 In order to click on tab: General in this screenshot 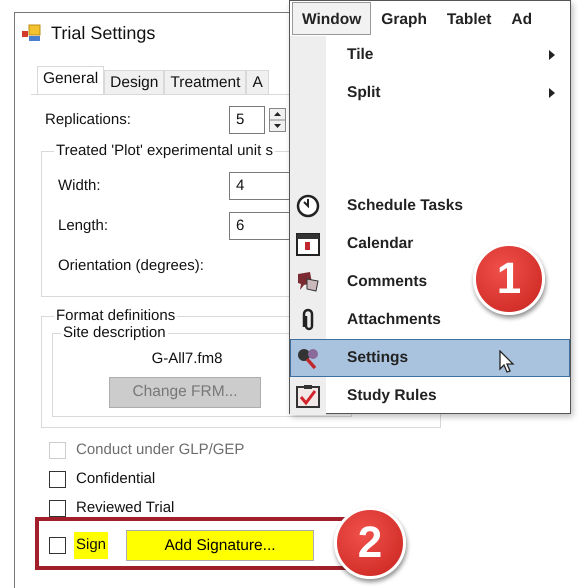, I will do `click(70, 80)`.